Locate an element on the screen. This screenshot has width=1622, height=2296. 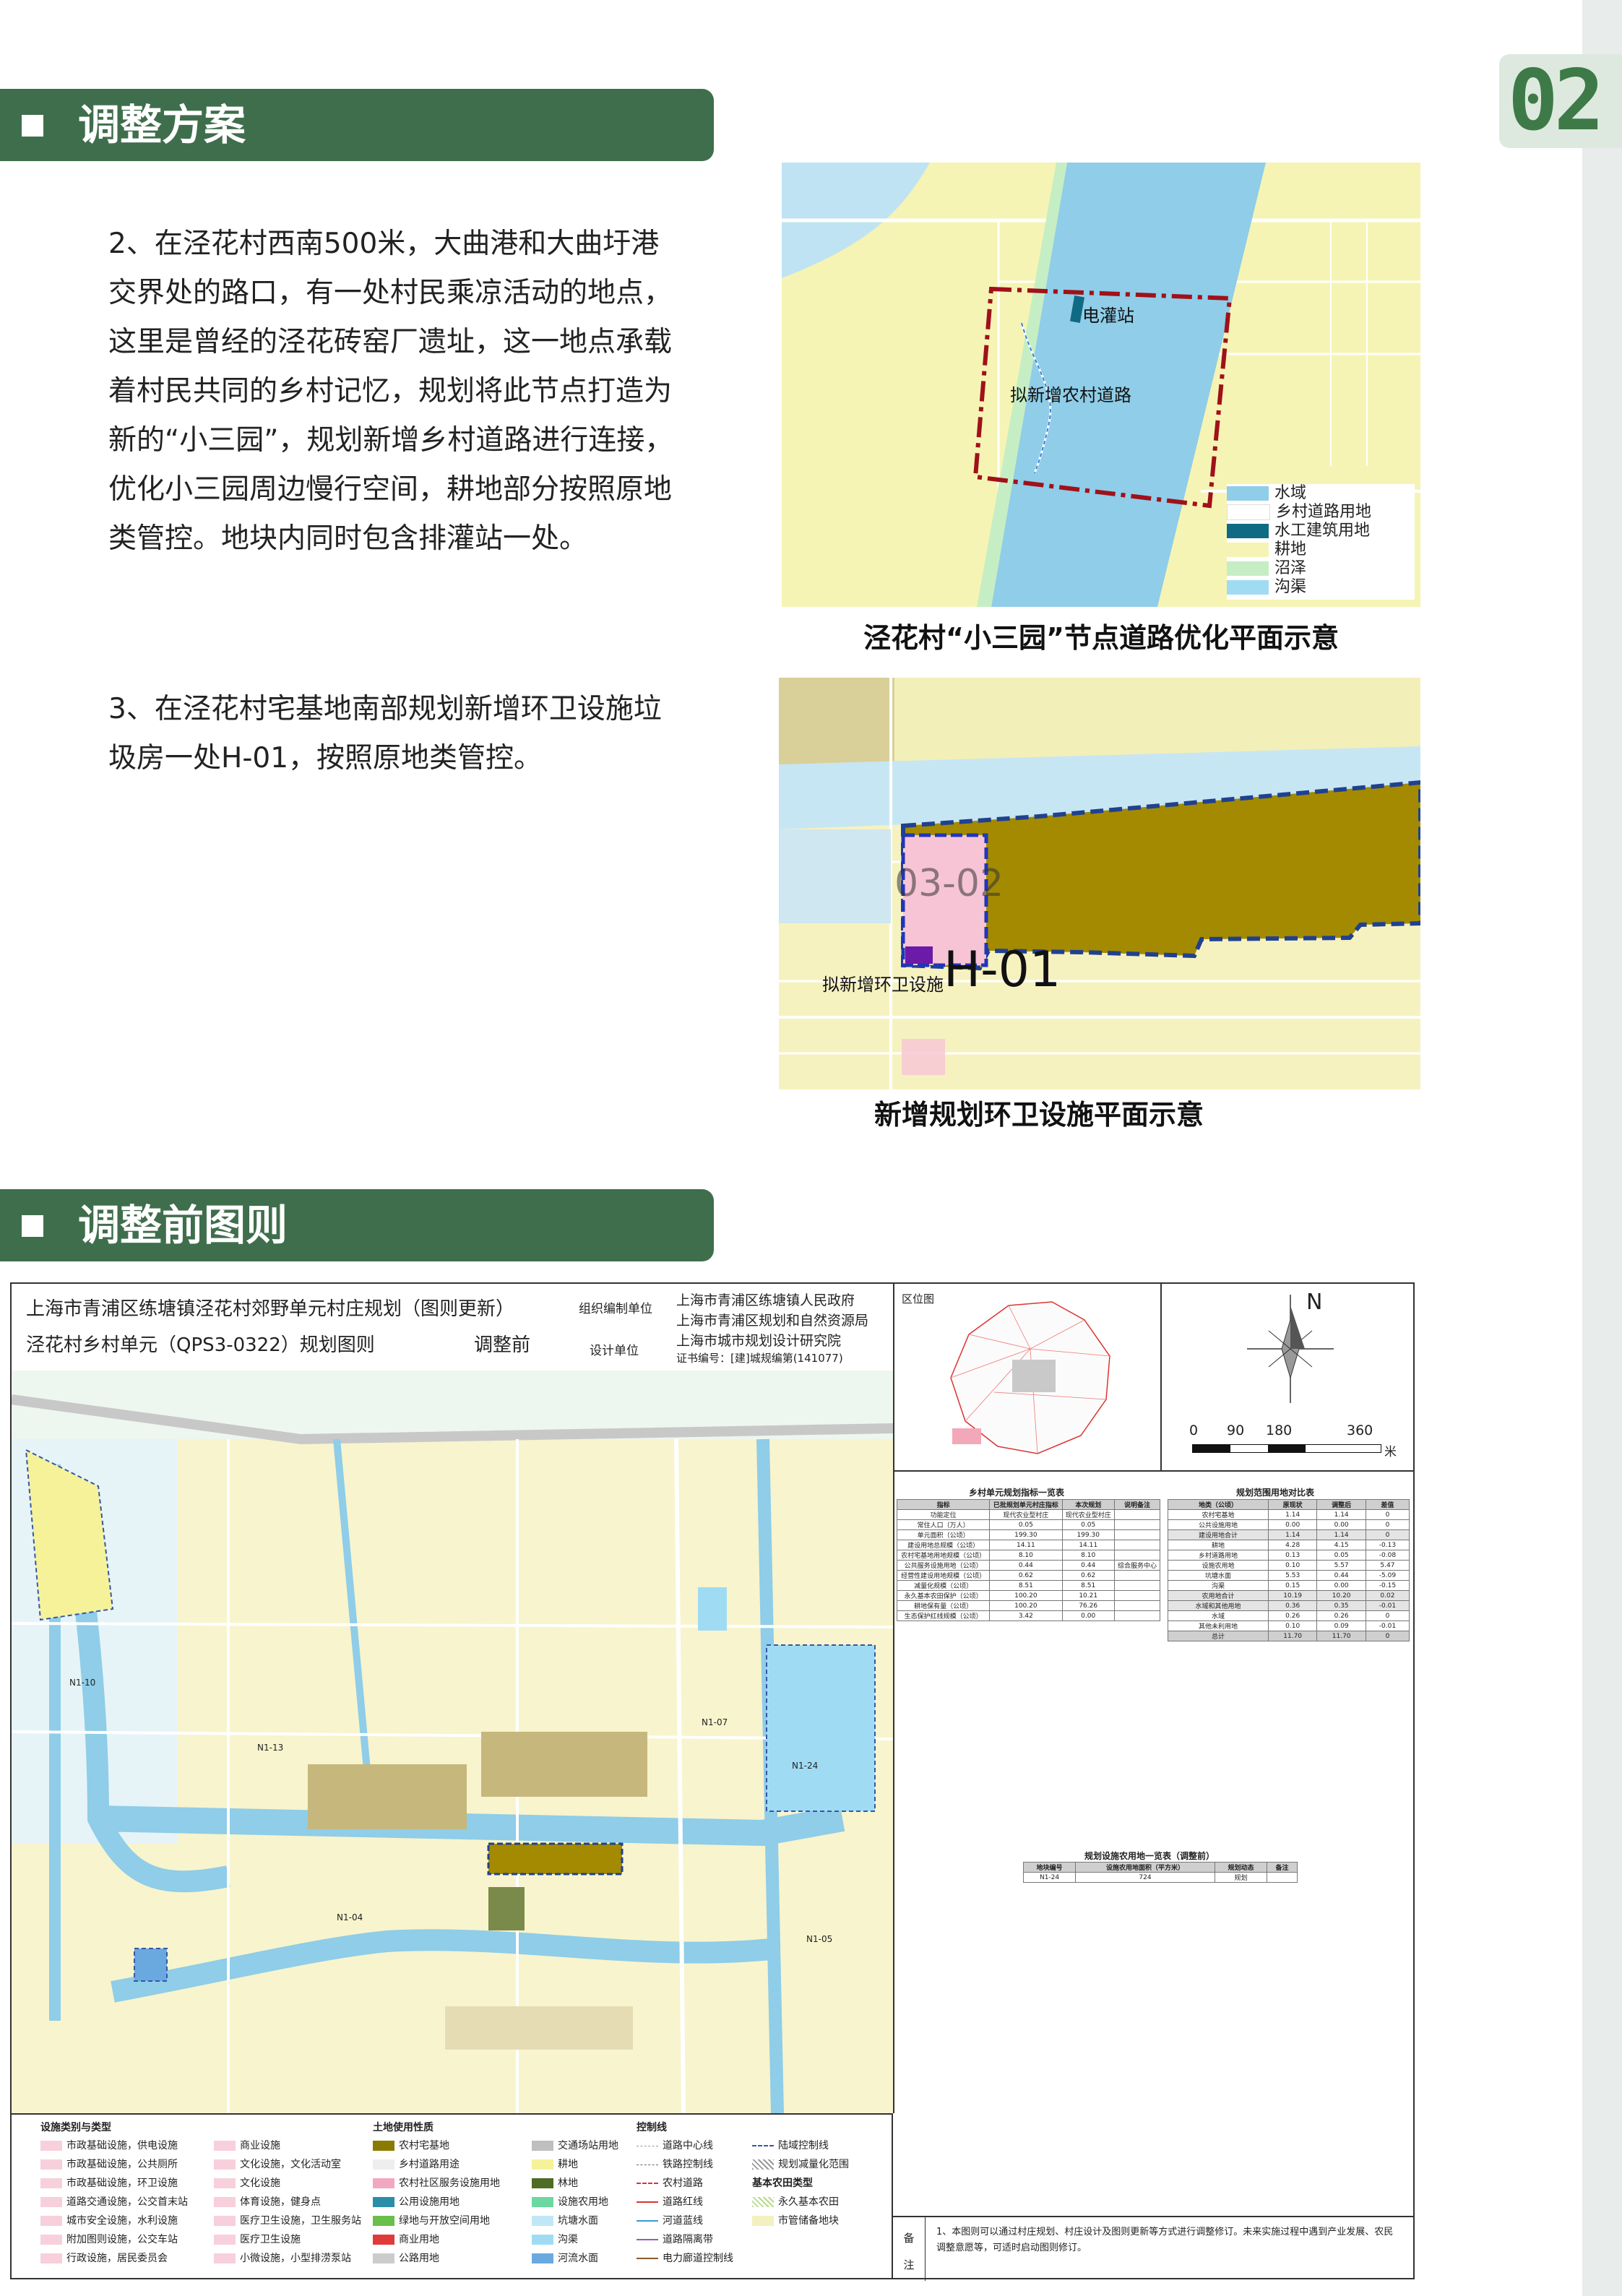
map2-caption: 新增规划环卫设施平面示意 is located at coordinates (1038, 1115).